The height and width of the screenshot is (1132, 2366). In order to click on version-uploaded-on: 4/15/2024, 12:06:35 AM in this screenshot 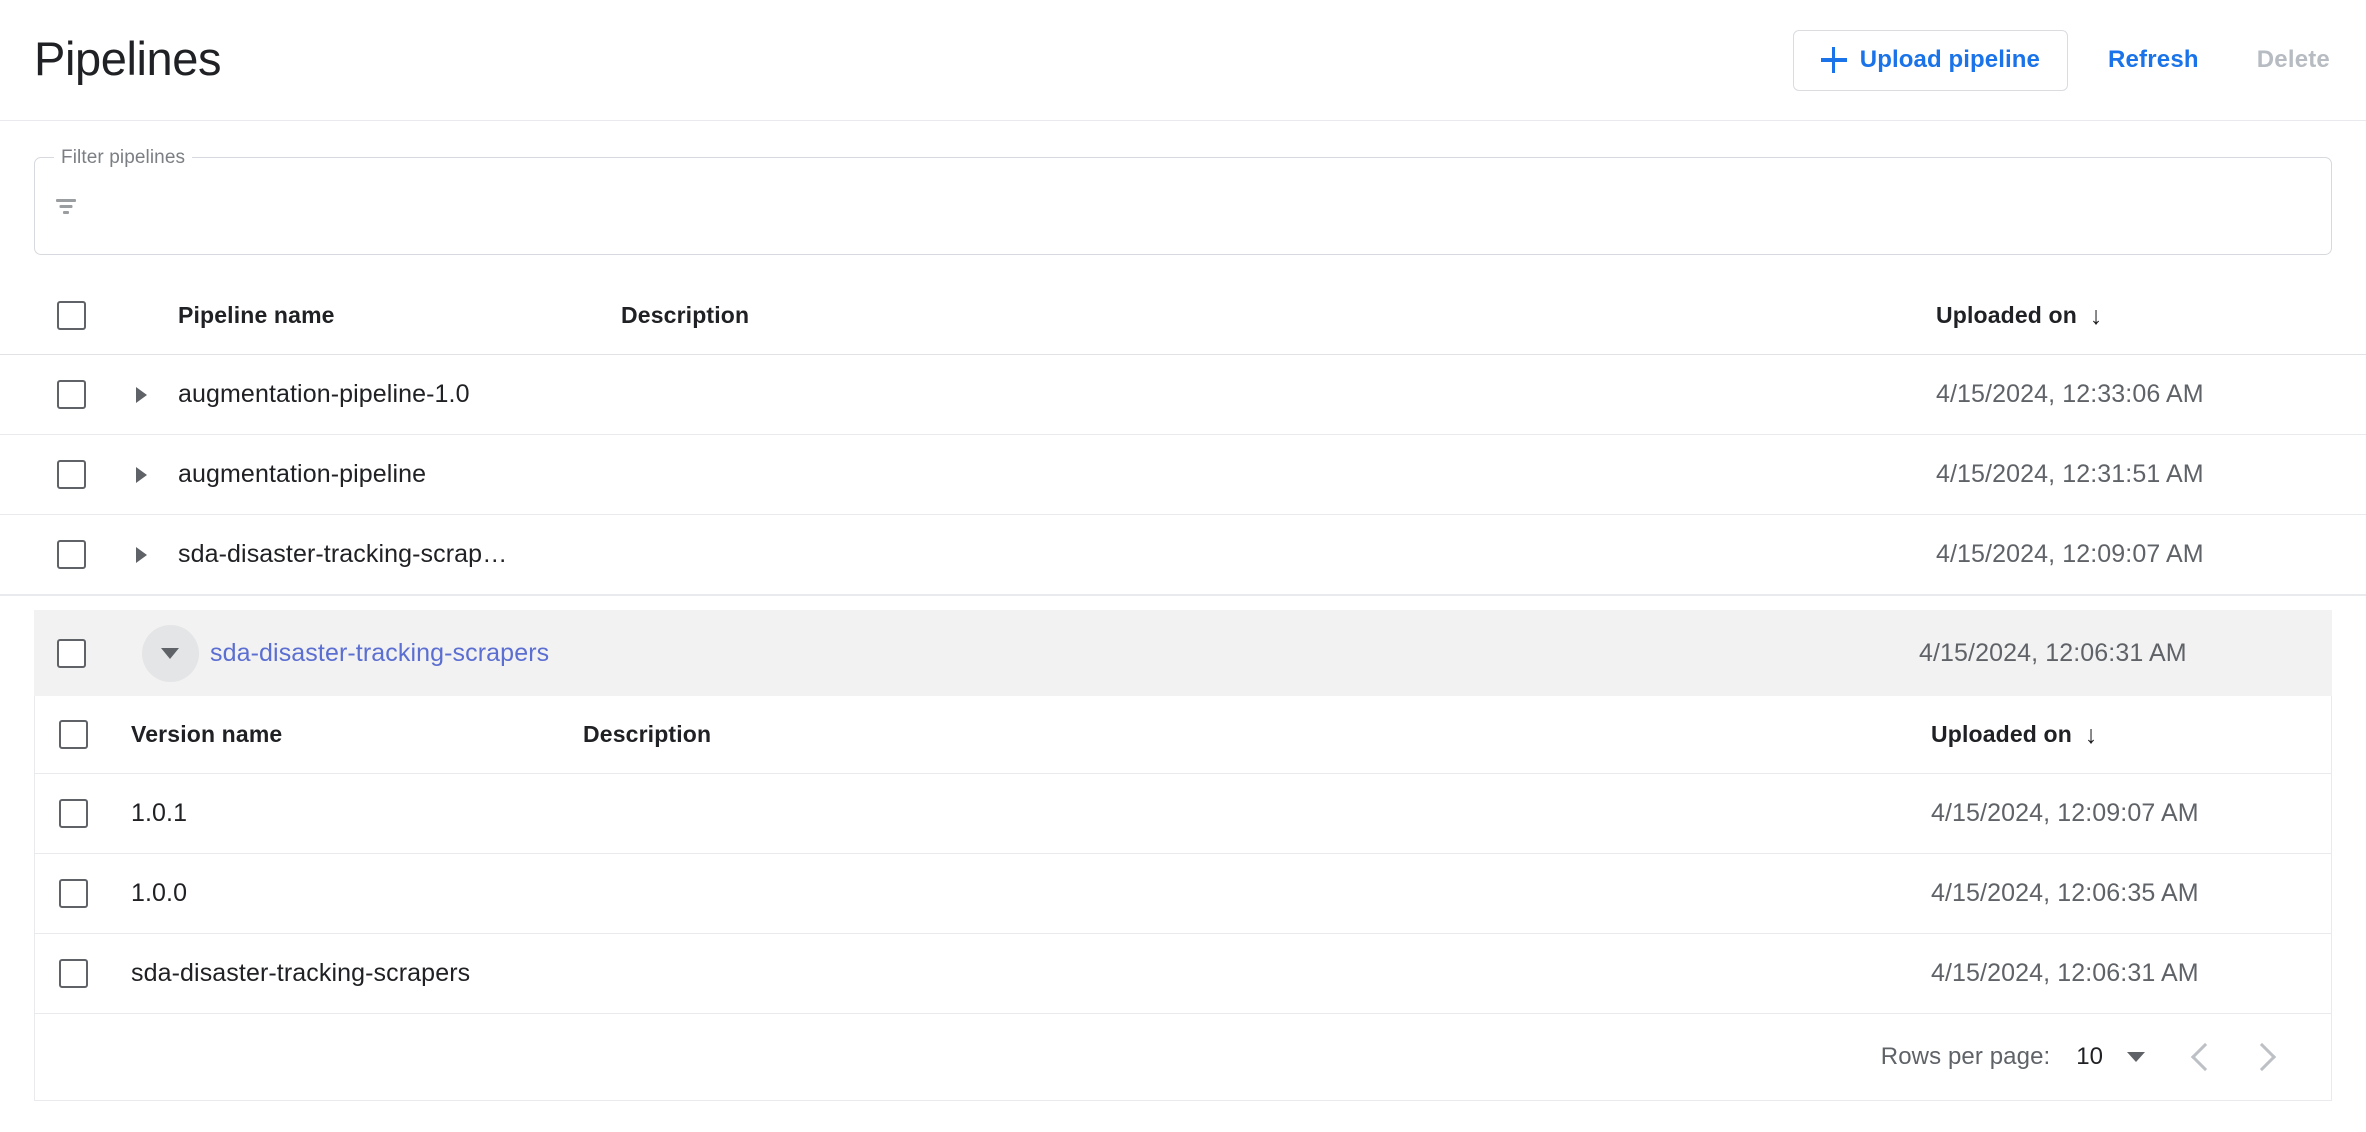, I will do `click(2065, 893)`.